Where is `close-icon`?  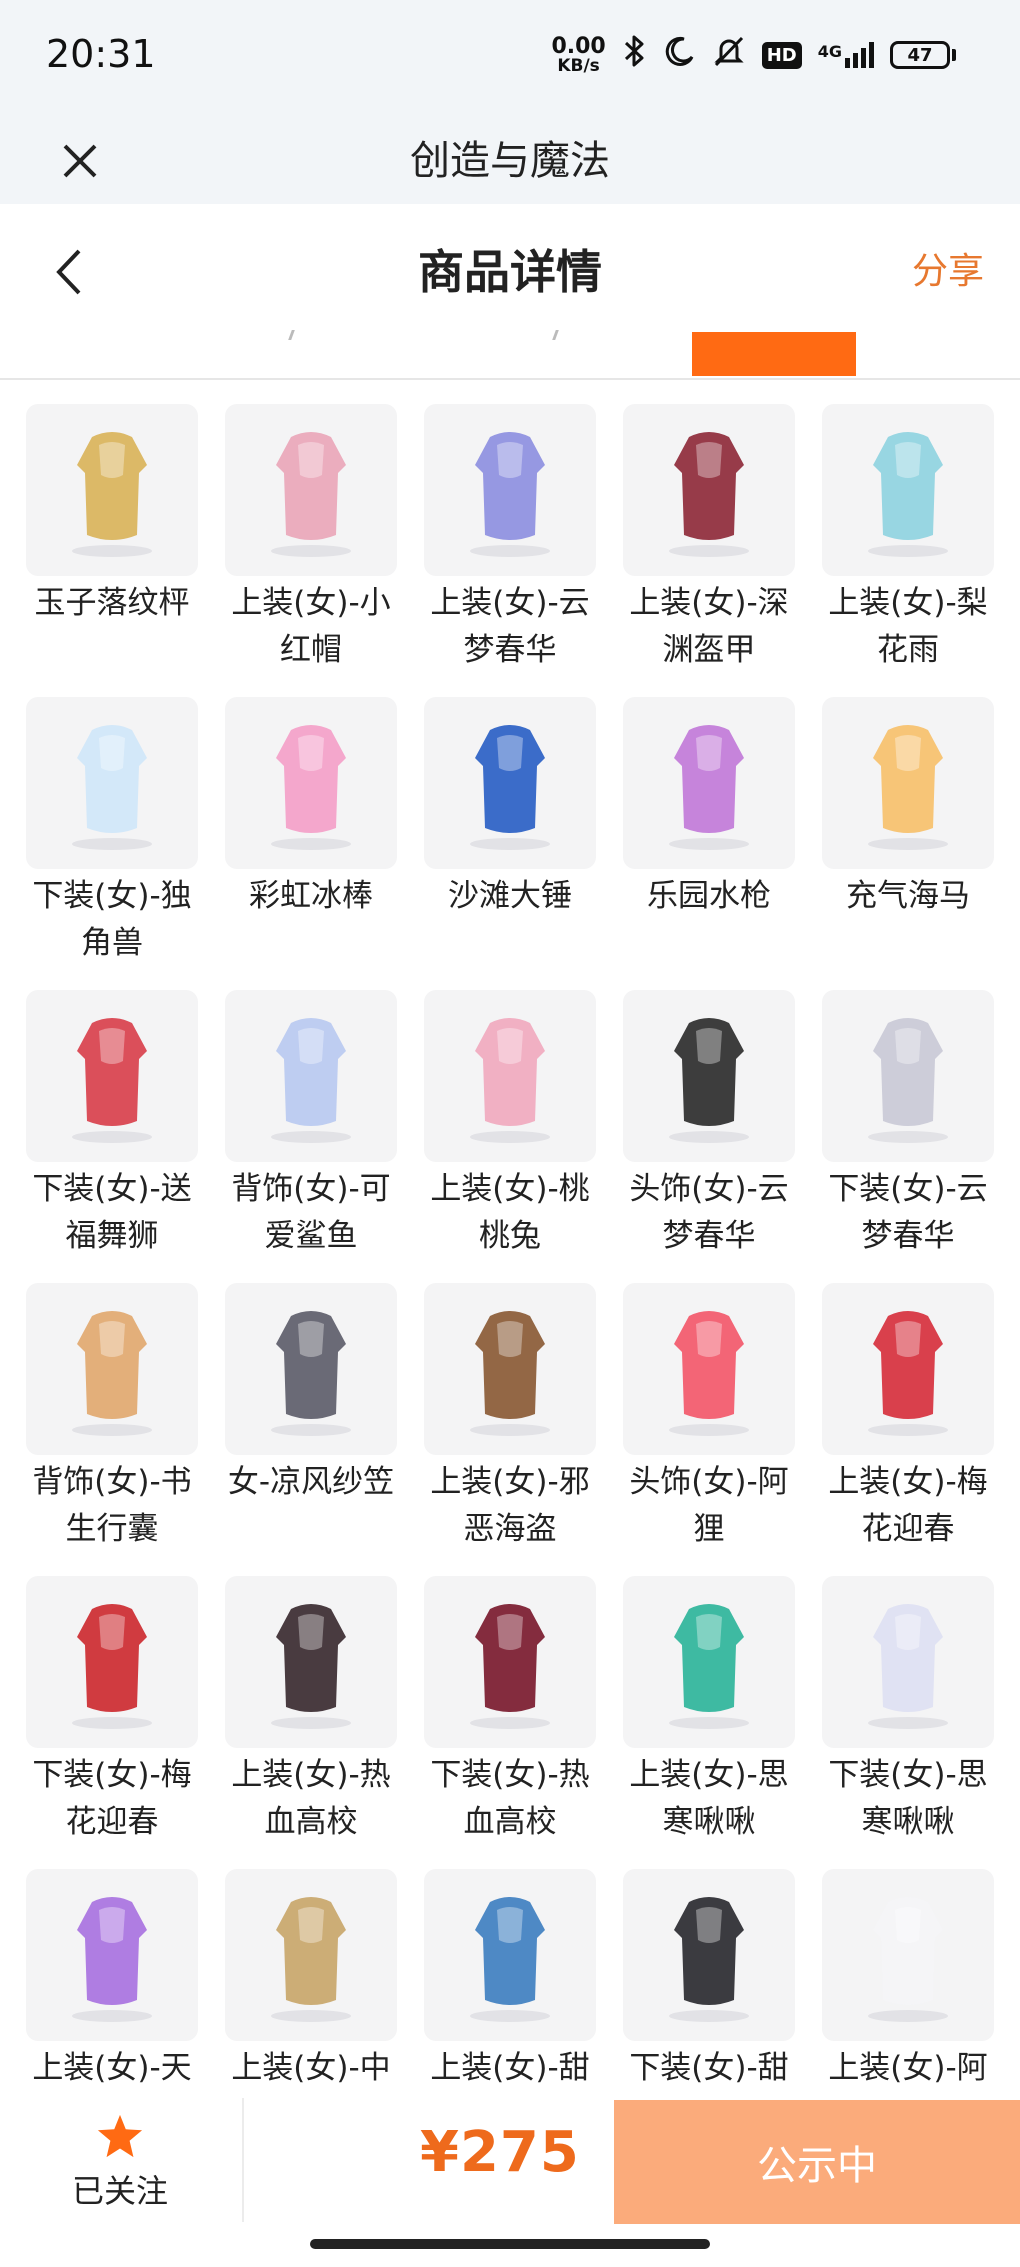 close-icon is located at coordinates (80, 161).